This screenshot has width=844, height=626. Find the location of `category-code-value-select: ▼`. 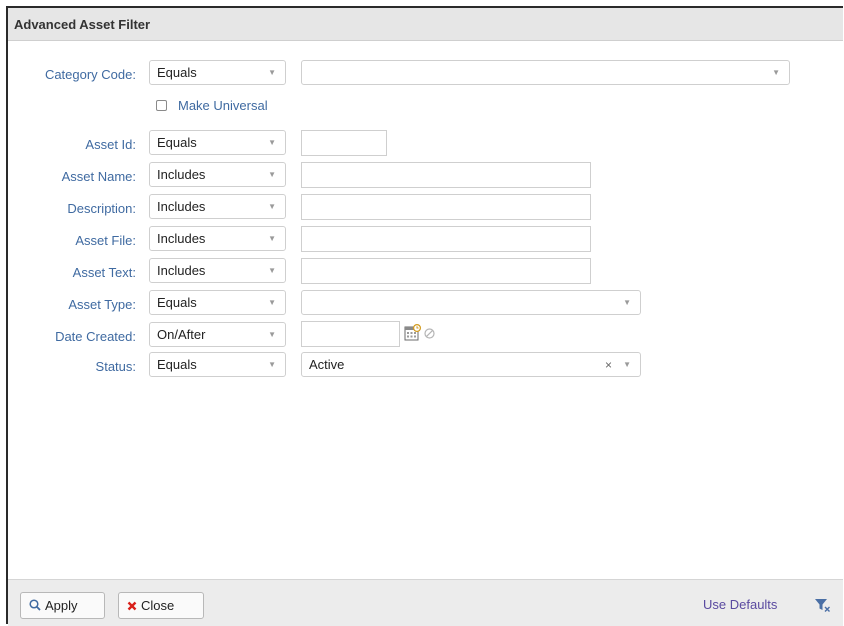

category-code-value-select: ▼ is located at coordinates (545, 72).